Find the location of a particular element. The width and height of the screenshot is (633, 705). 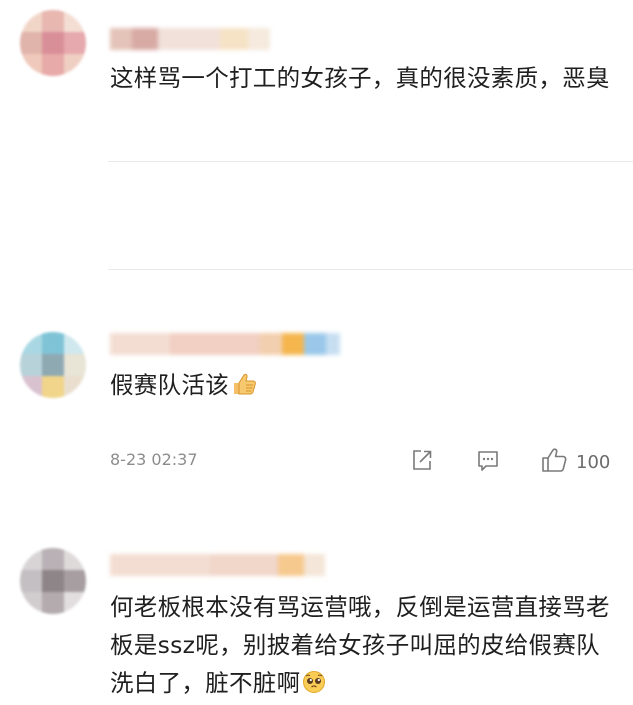

comment-icon is located at coordinates (488, 462).